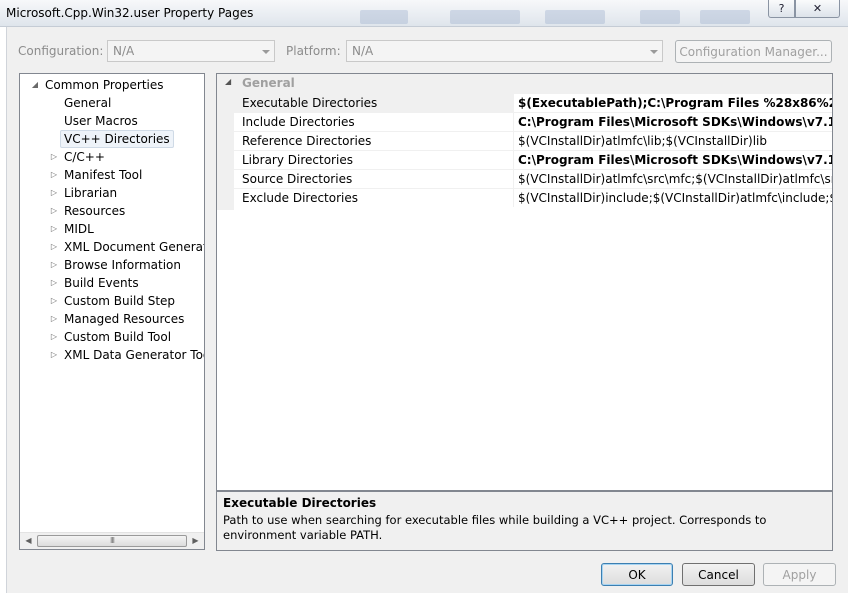 Image resolution: width=848 pixels, height=593 pixels. Describe the element at coordinates (120, 301) in the screenshot. I see `tree-item-label: Custom Build Step` at that location.